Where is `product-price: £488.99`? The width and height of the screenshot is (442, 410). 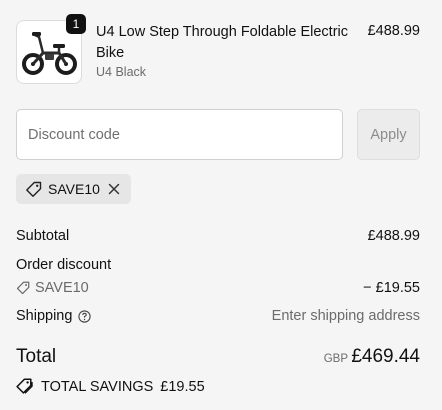
product-price: £488.99 is located at coordinates (393, 31).